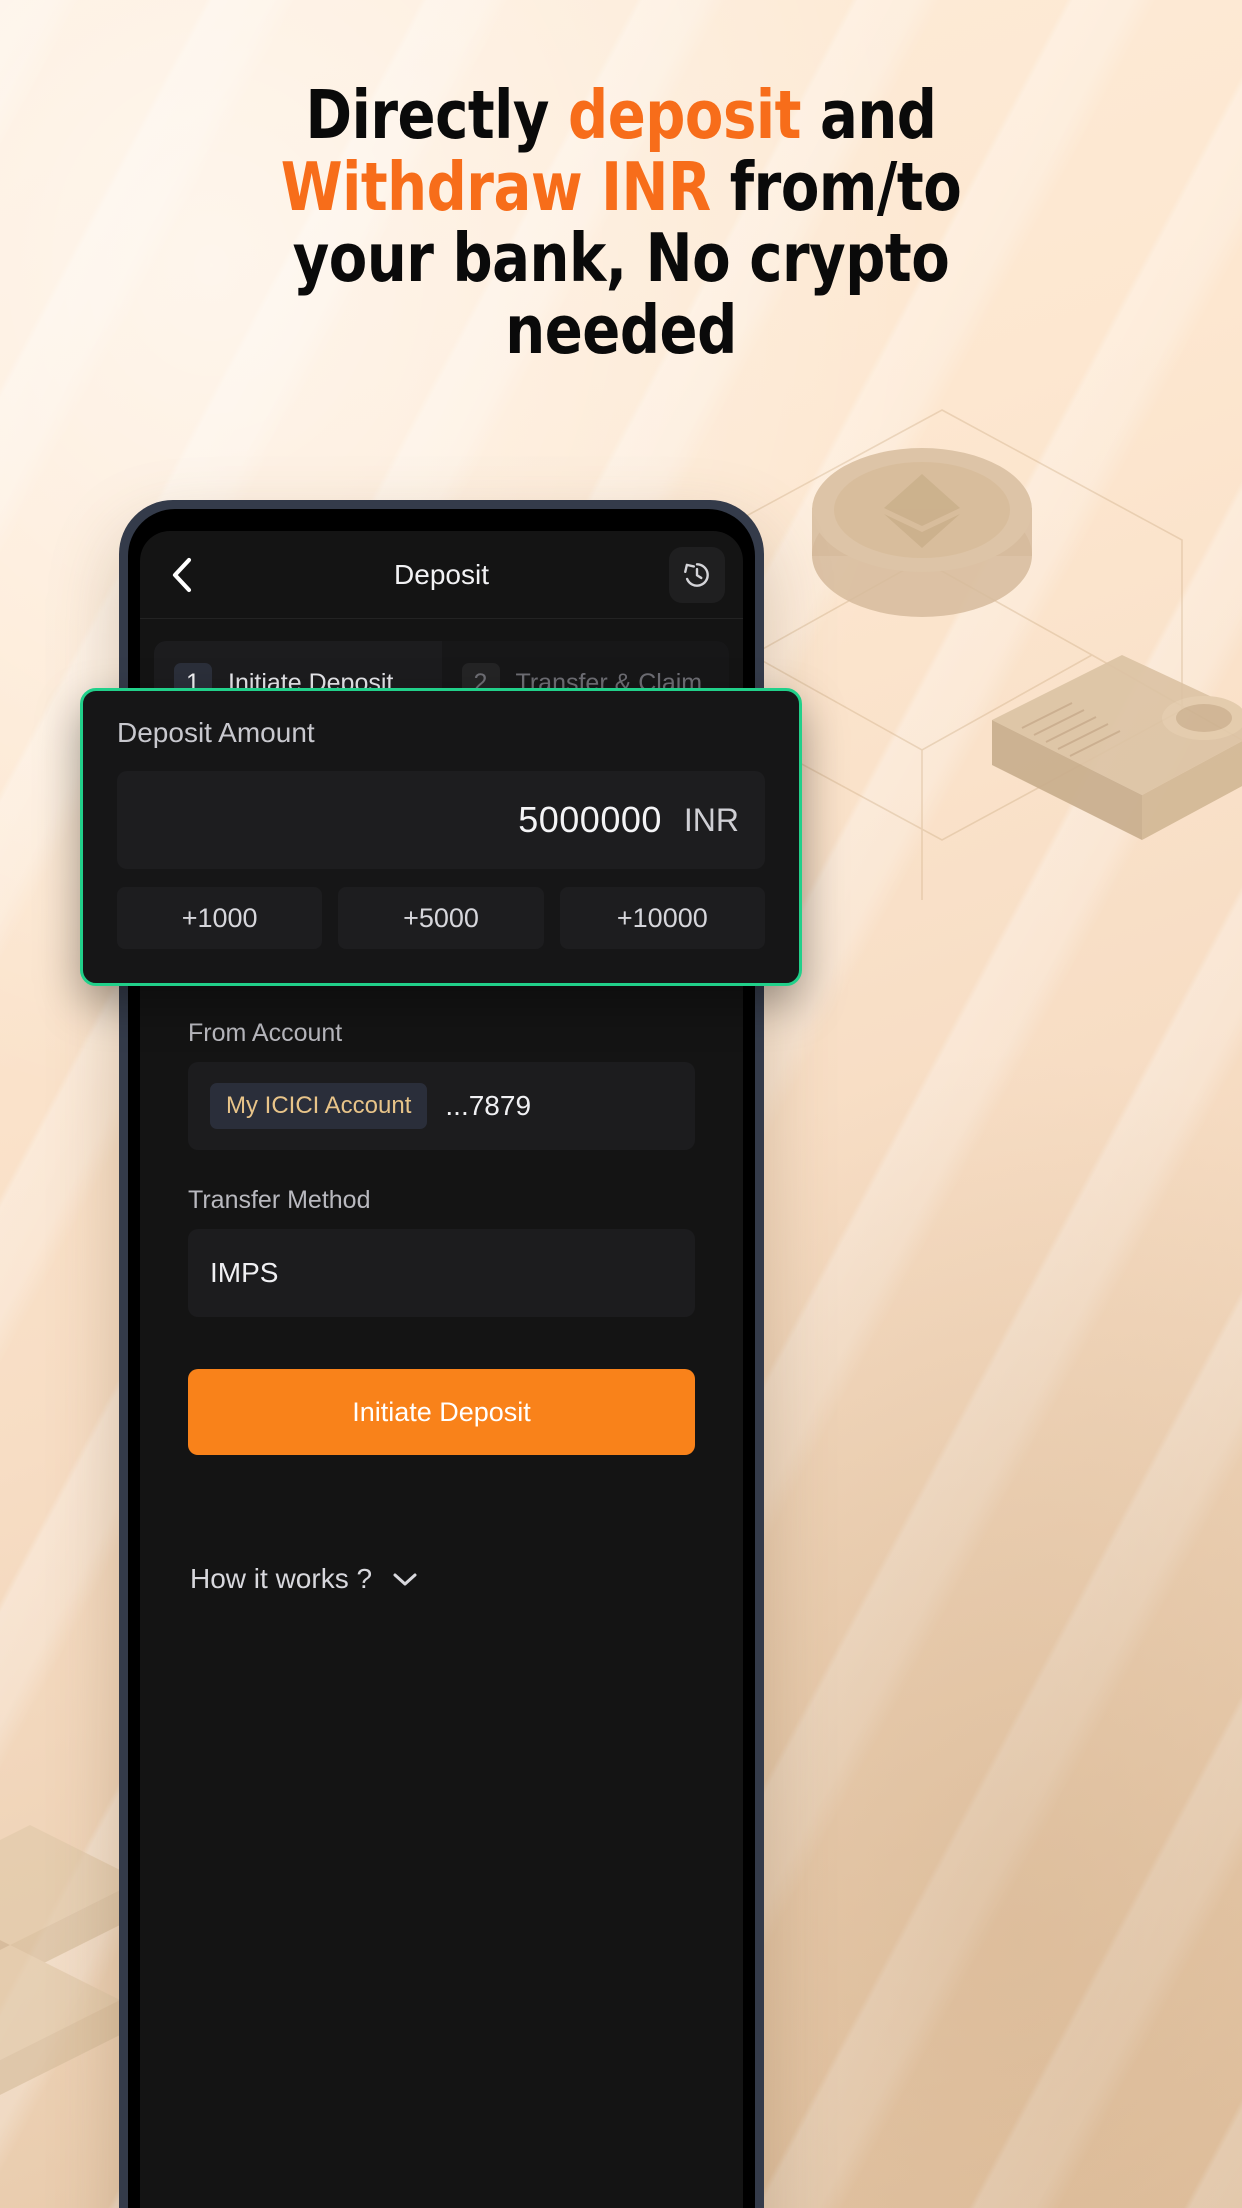  Describe the element at coordinates (621, 329) in the screenshot. I see `headline-line-4: needed` at that location.